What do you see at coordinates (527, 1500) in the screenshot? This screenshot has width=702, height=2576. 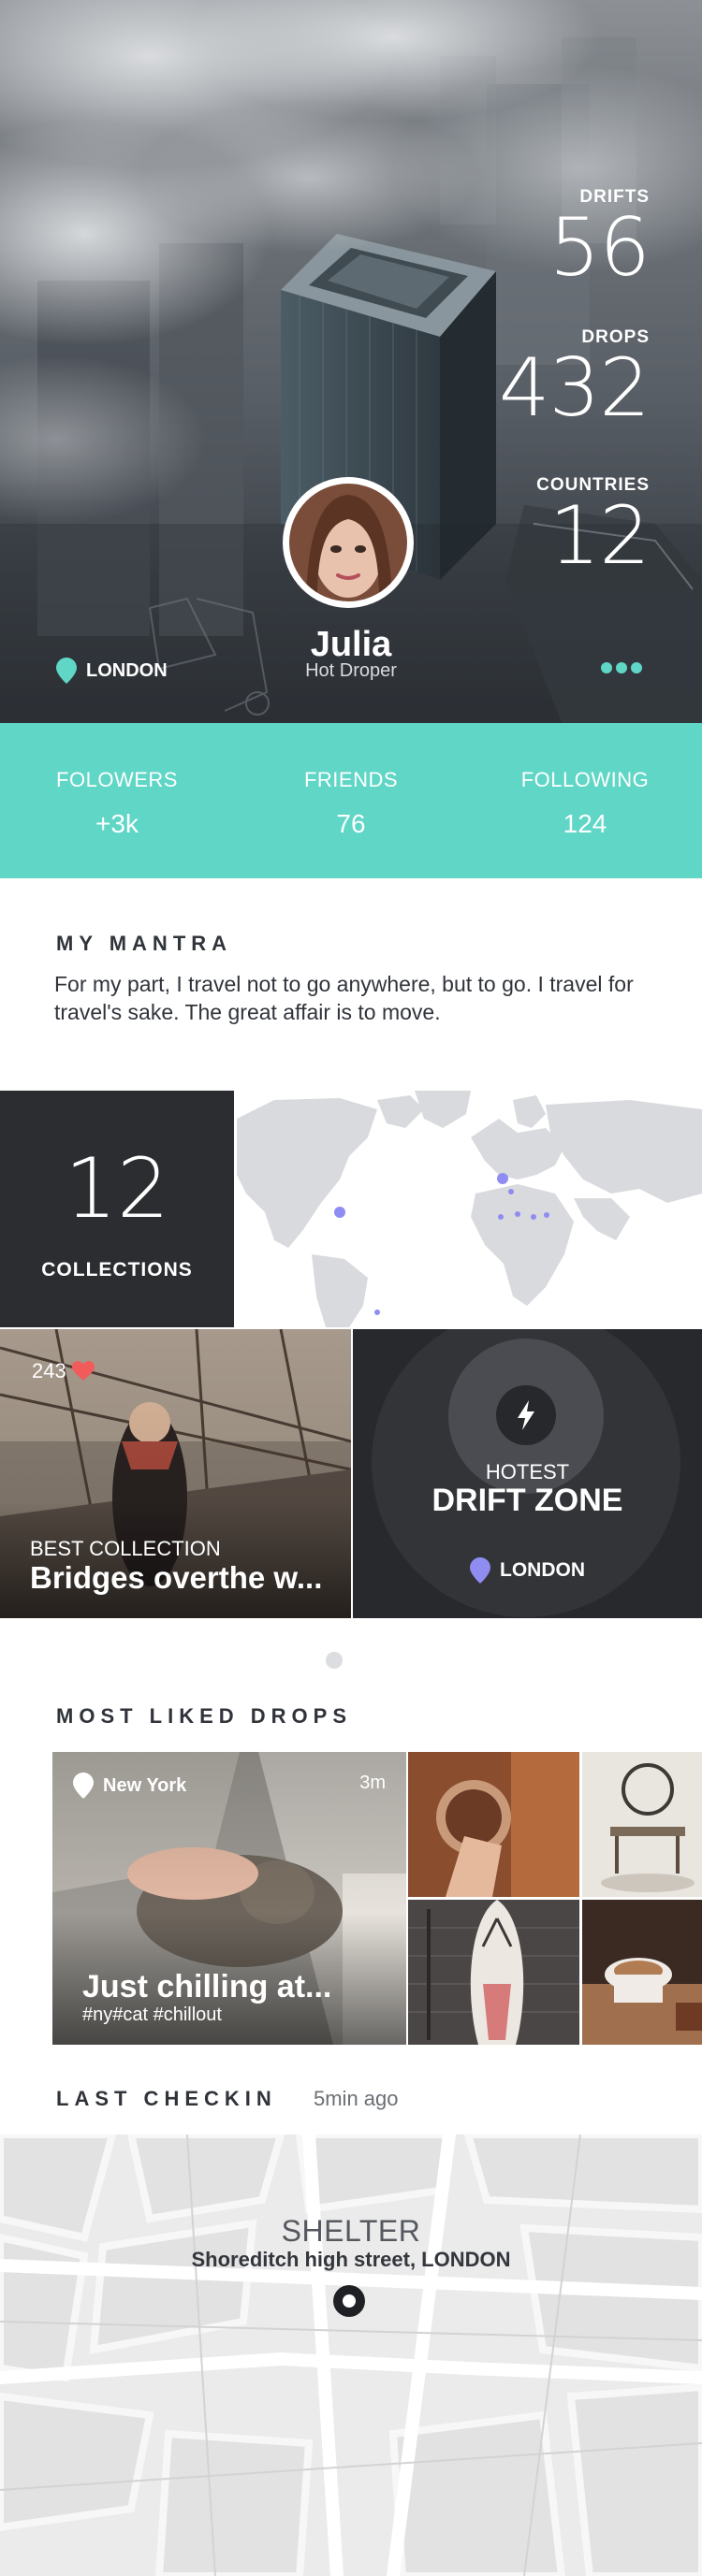 I see `hotest-title: DRIFT ZONE` at bounding box center [527, 1500].